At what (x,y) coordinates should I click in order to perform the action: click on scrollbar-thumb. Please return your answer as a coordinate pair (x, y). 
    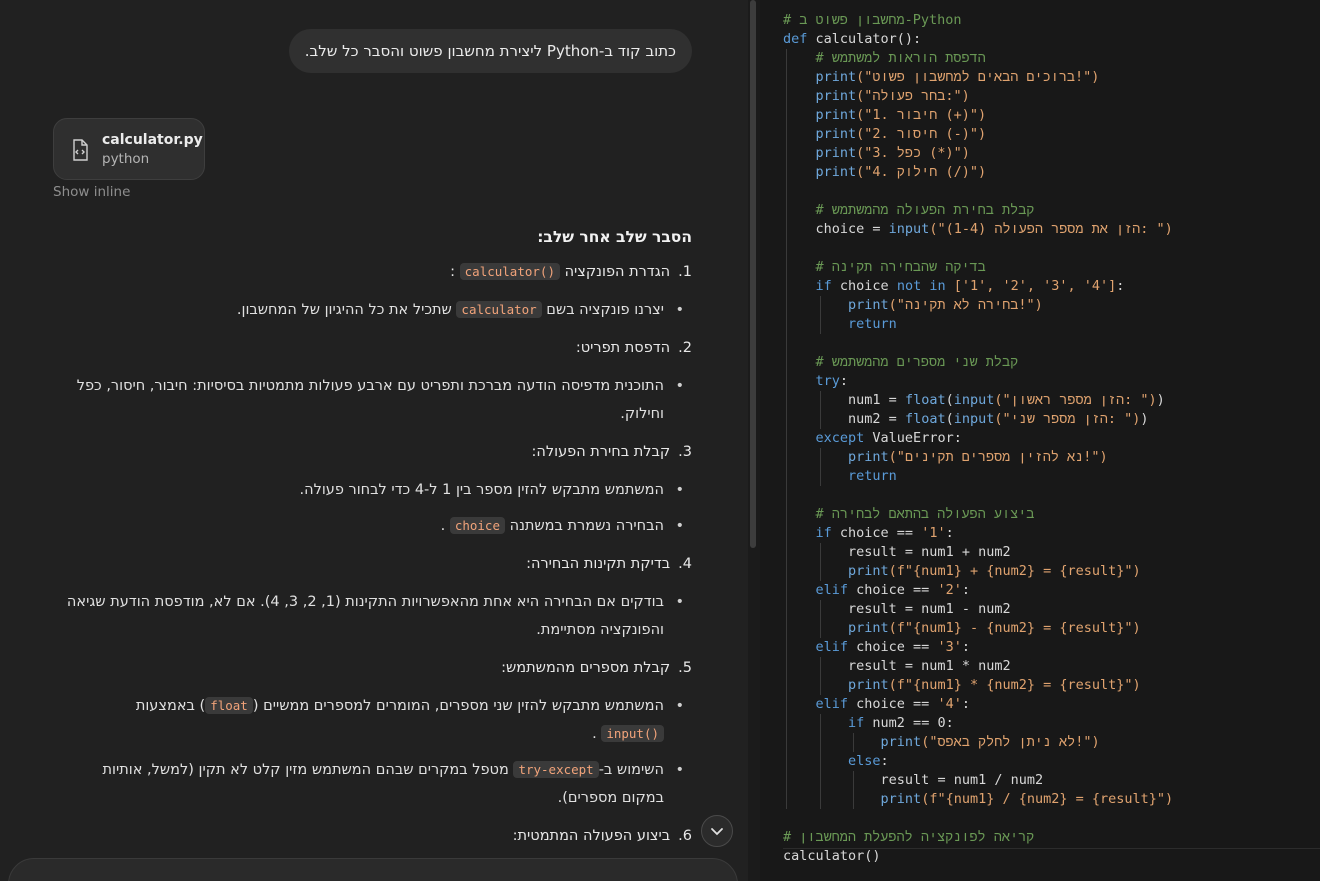
    Looking at the image, I should click on (753, 274).